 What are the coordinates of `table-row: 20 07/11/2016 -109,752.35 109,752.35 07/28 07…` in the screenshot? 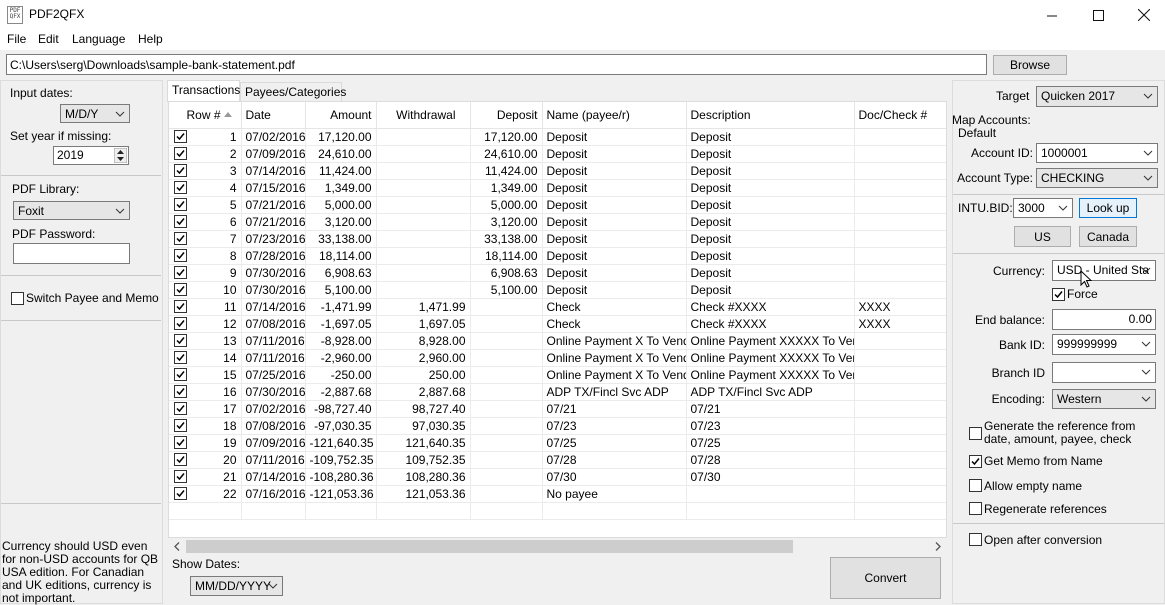 It's located at (557, 460).